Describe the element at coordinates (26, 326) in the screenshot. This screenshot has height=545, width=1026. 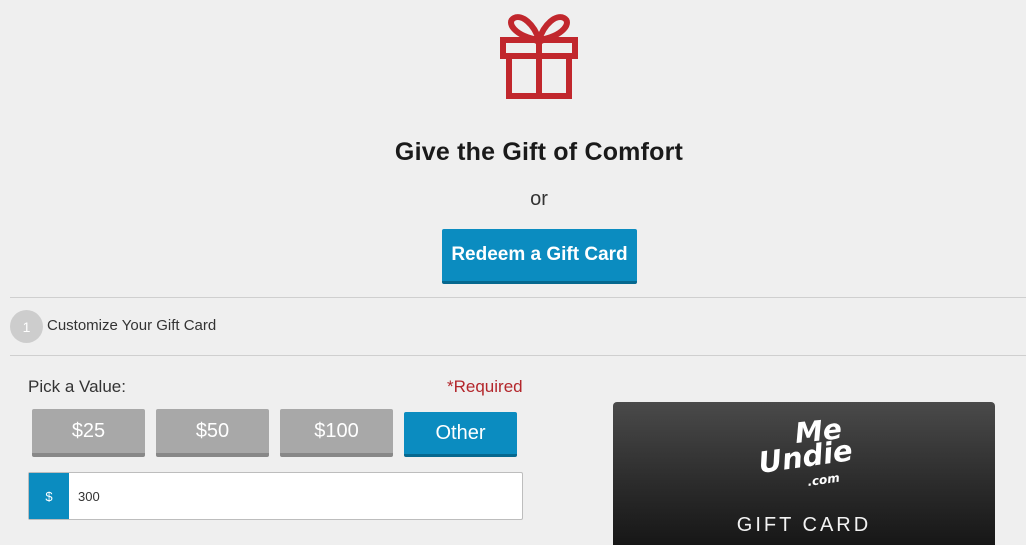
I see `step-number-badge: 1` at that location.